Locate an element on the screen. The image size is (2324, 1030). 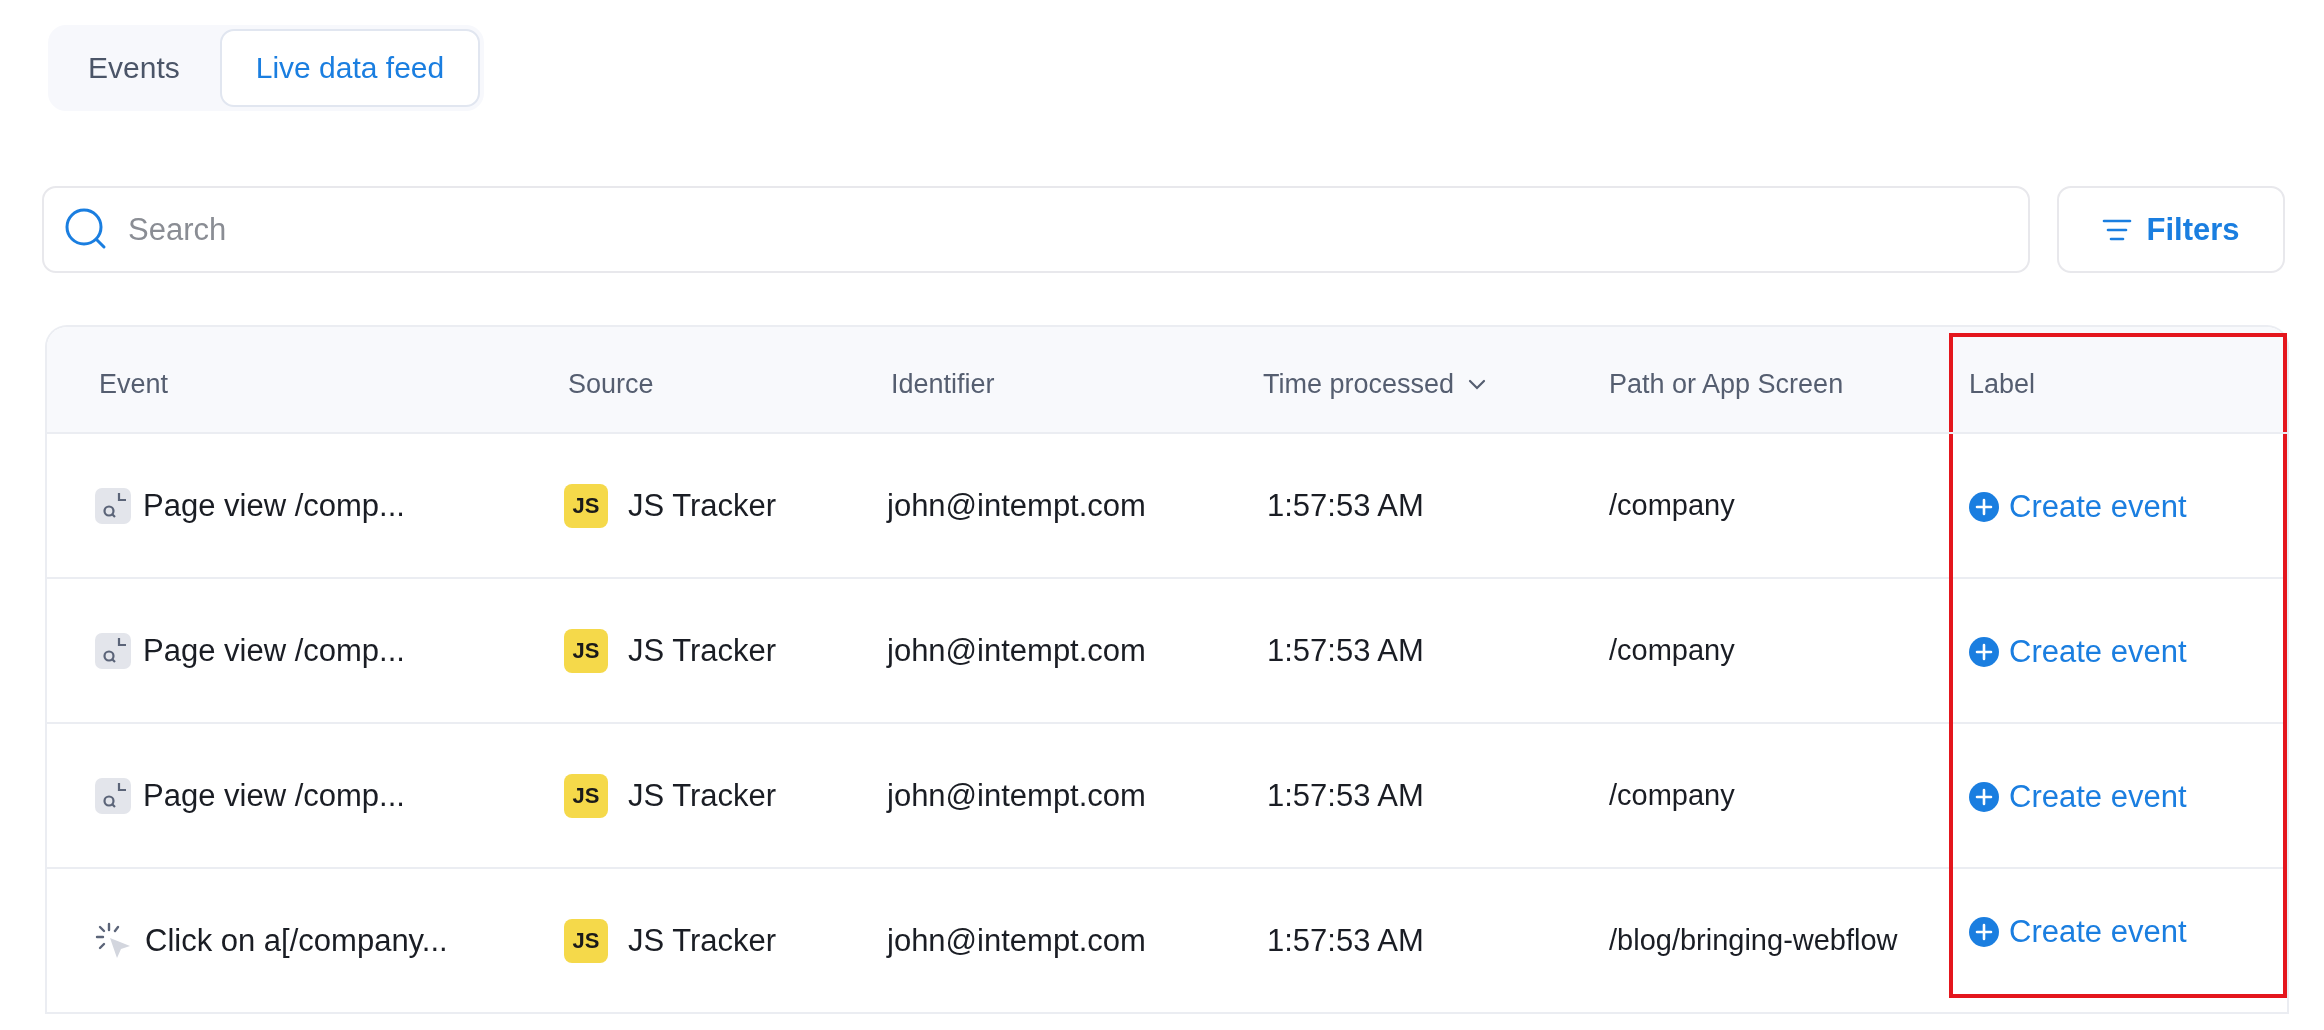
tab: Live data feed is located at coordinates (350, 68).